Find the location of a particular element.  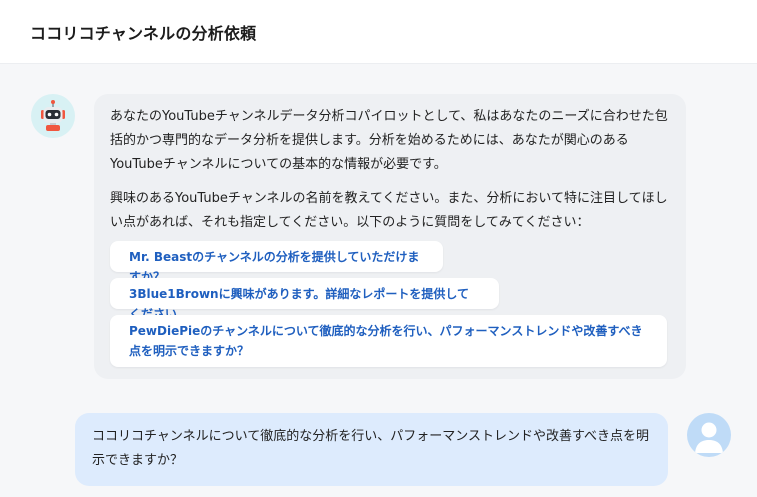

user-avatar is located at coordinates (709, 435).